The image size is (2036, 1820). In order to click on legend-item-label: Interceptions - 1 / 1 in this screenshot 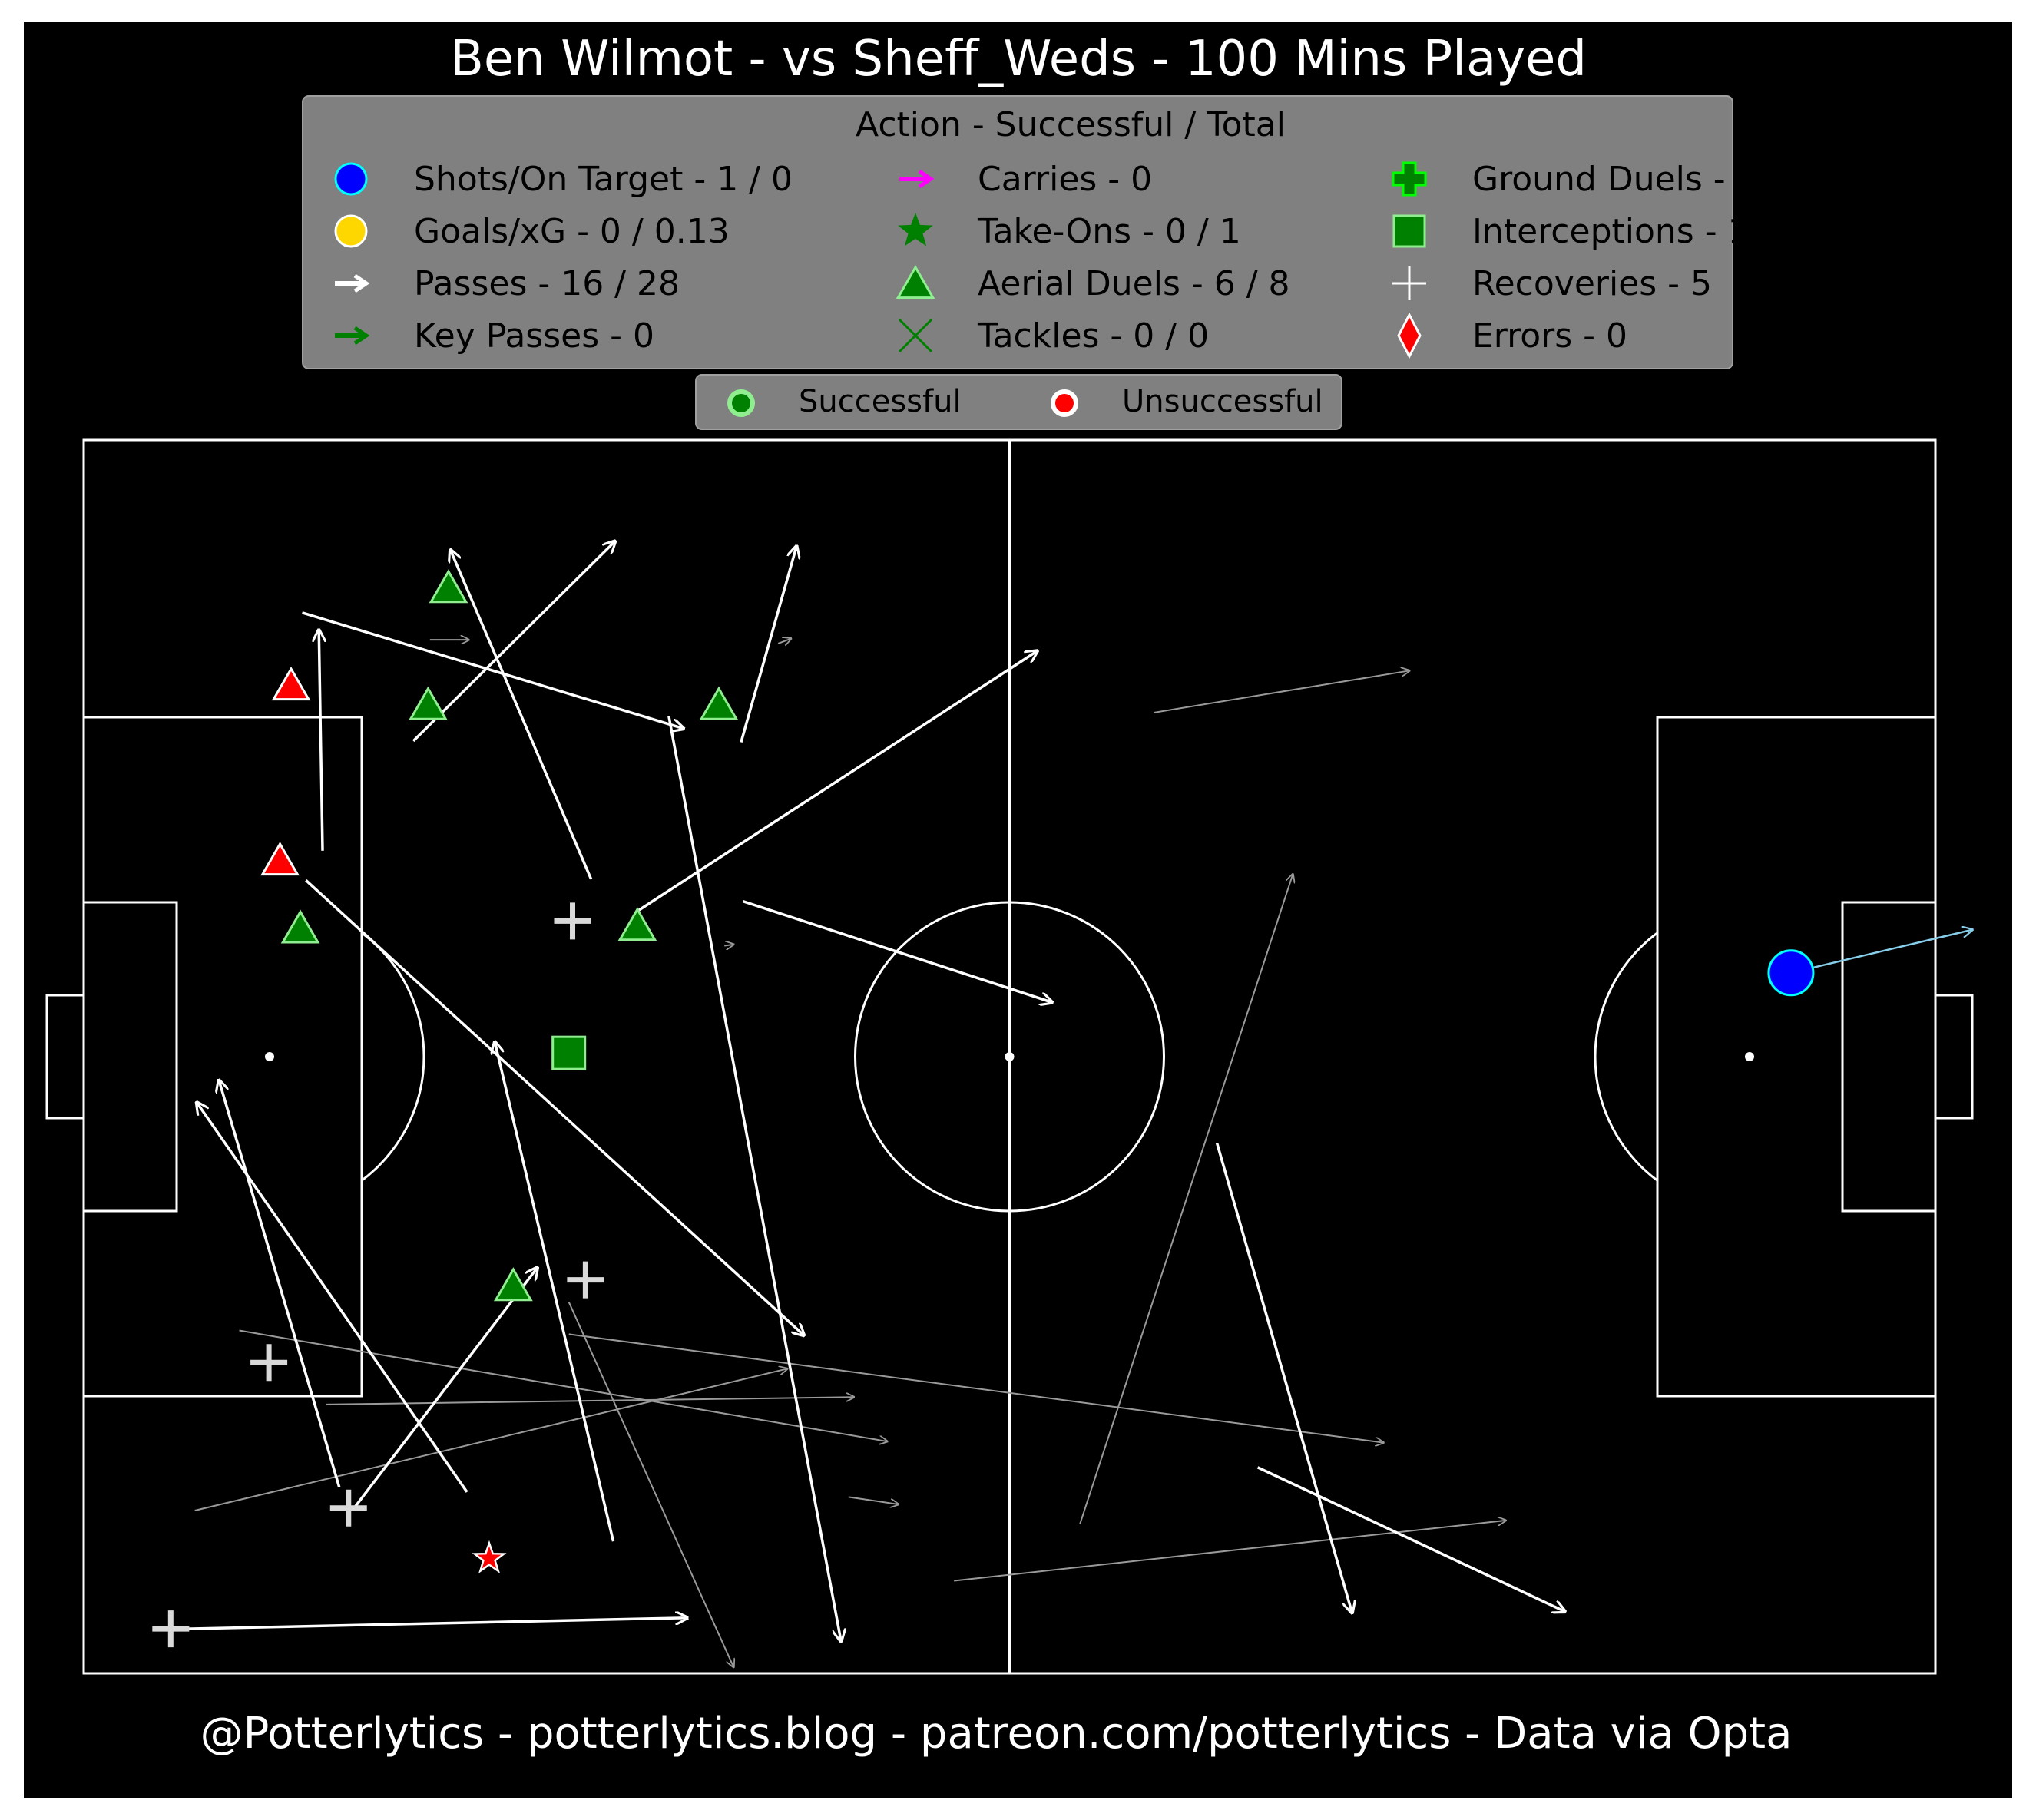, I will do `click(1637, 231)`.